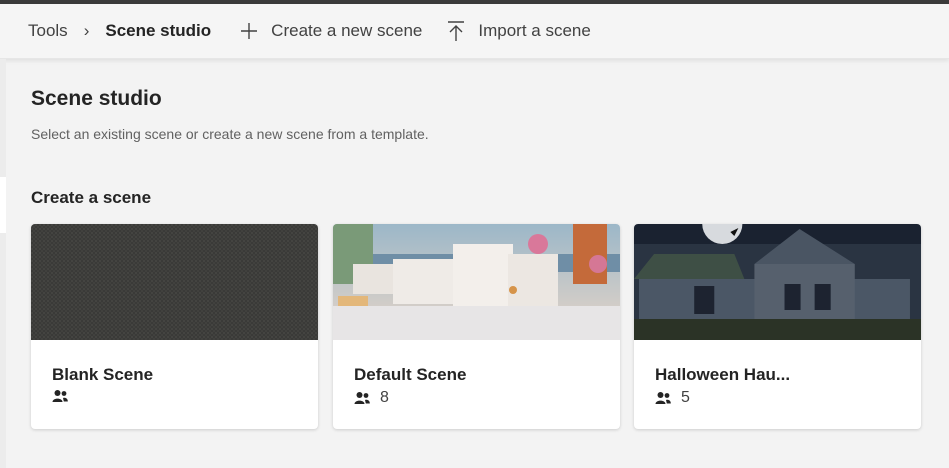  I want to click on scene-card-meta, so click(65, 396).